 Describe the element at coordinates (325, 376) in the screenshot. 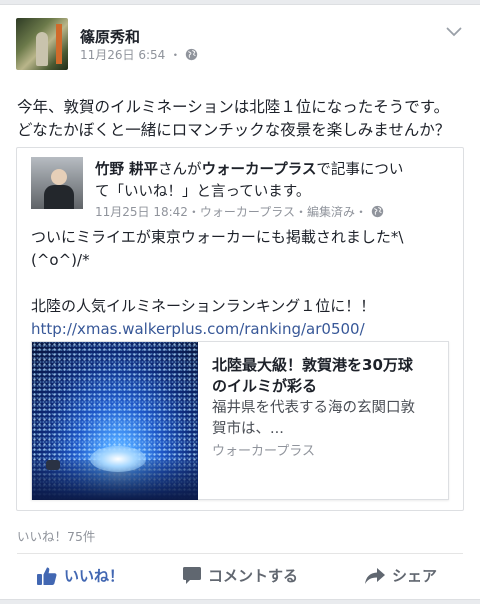

I see `link-card-title: 北陸最大級！敦賀港を30万球 のイルミが彩る` at that location.